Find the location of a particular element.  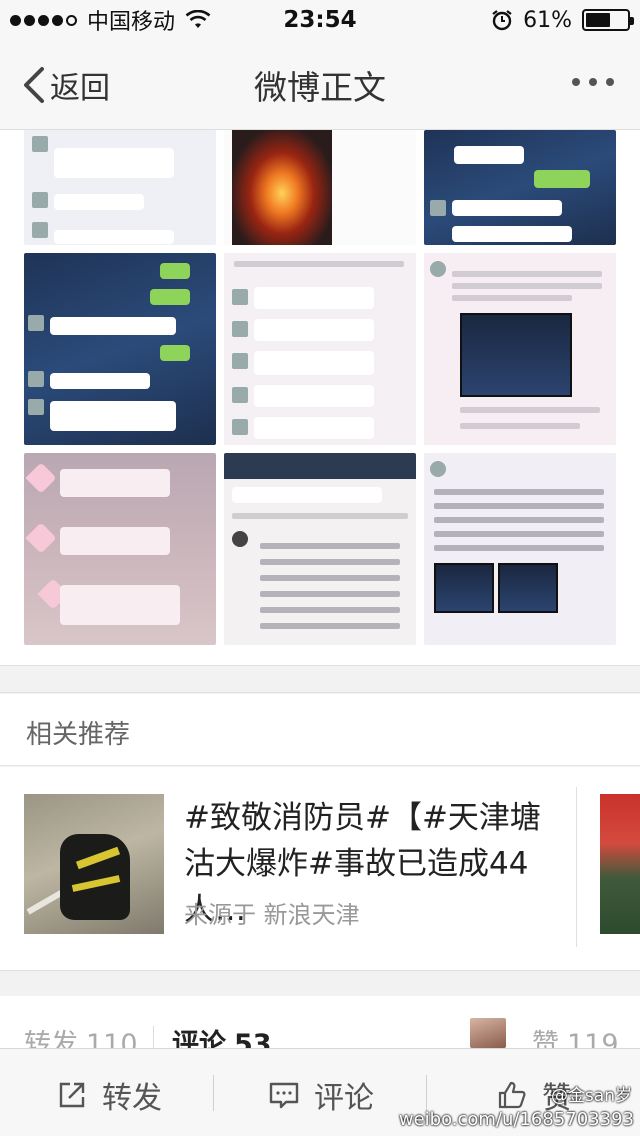

wifi-icon is located at coordinates (198, 19).